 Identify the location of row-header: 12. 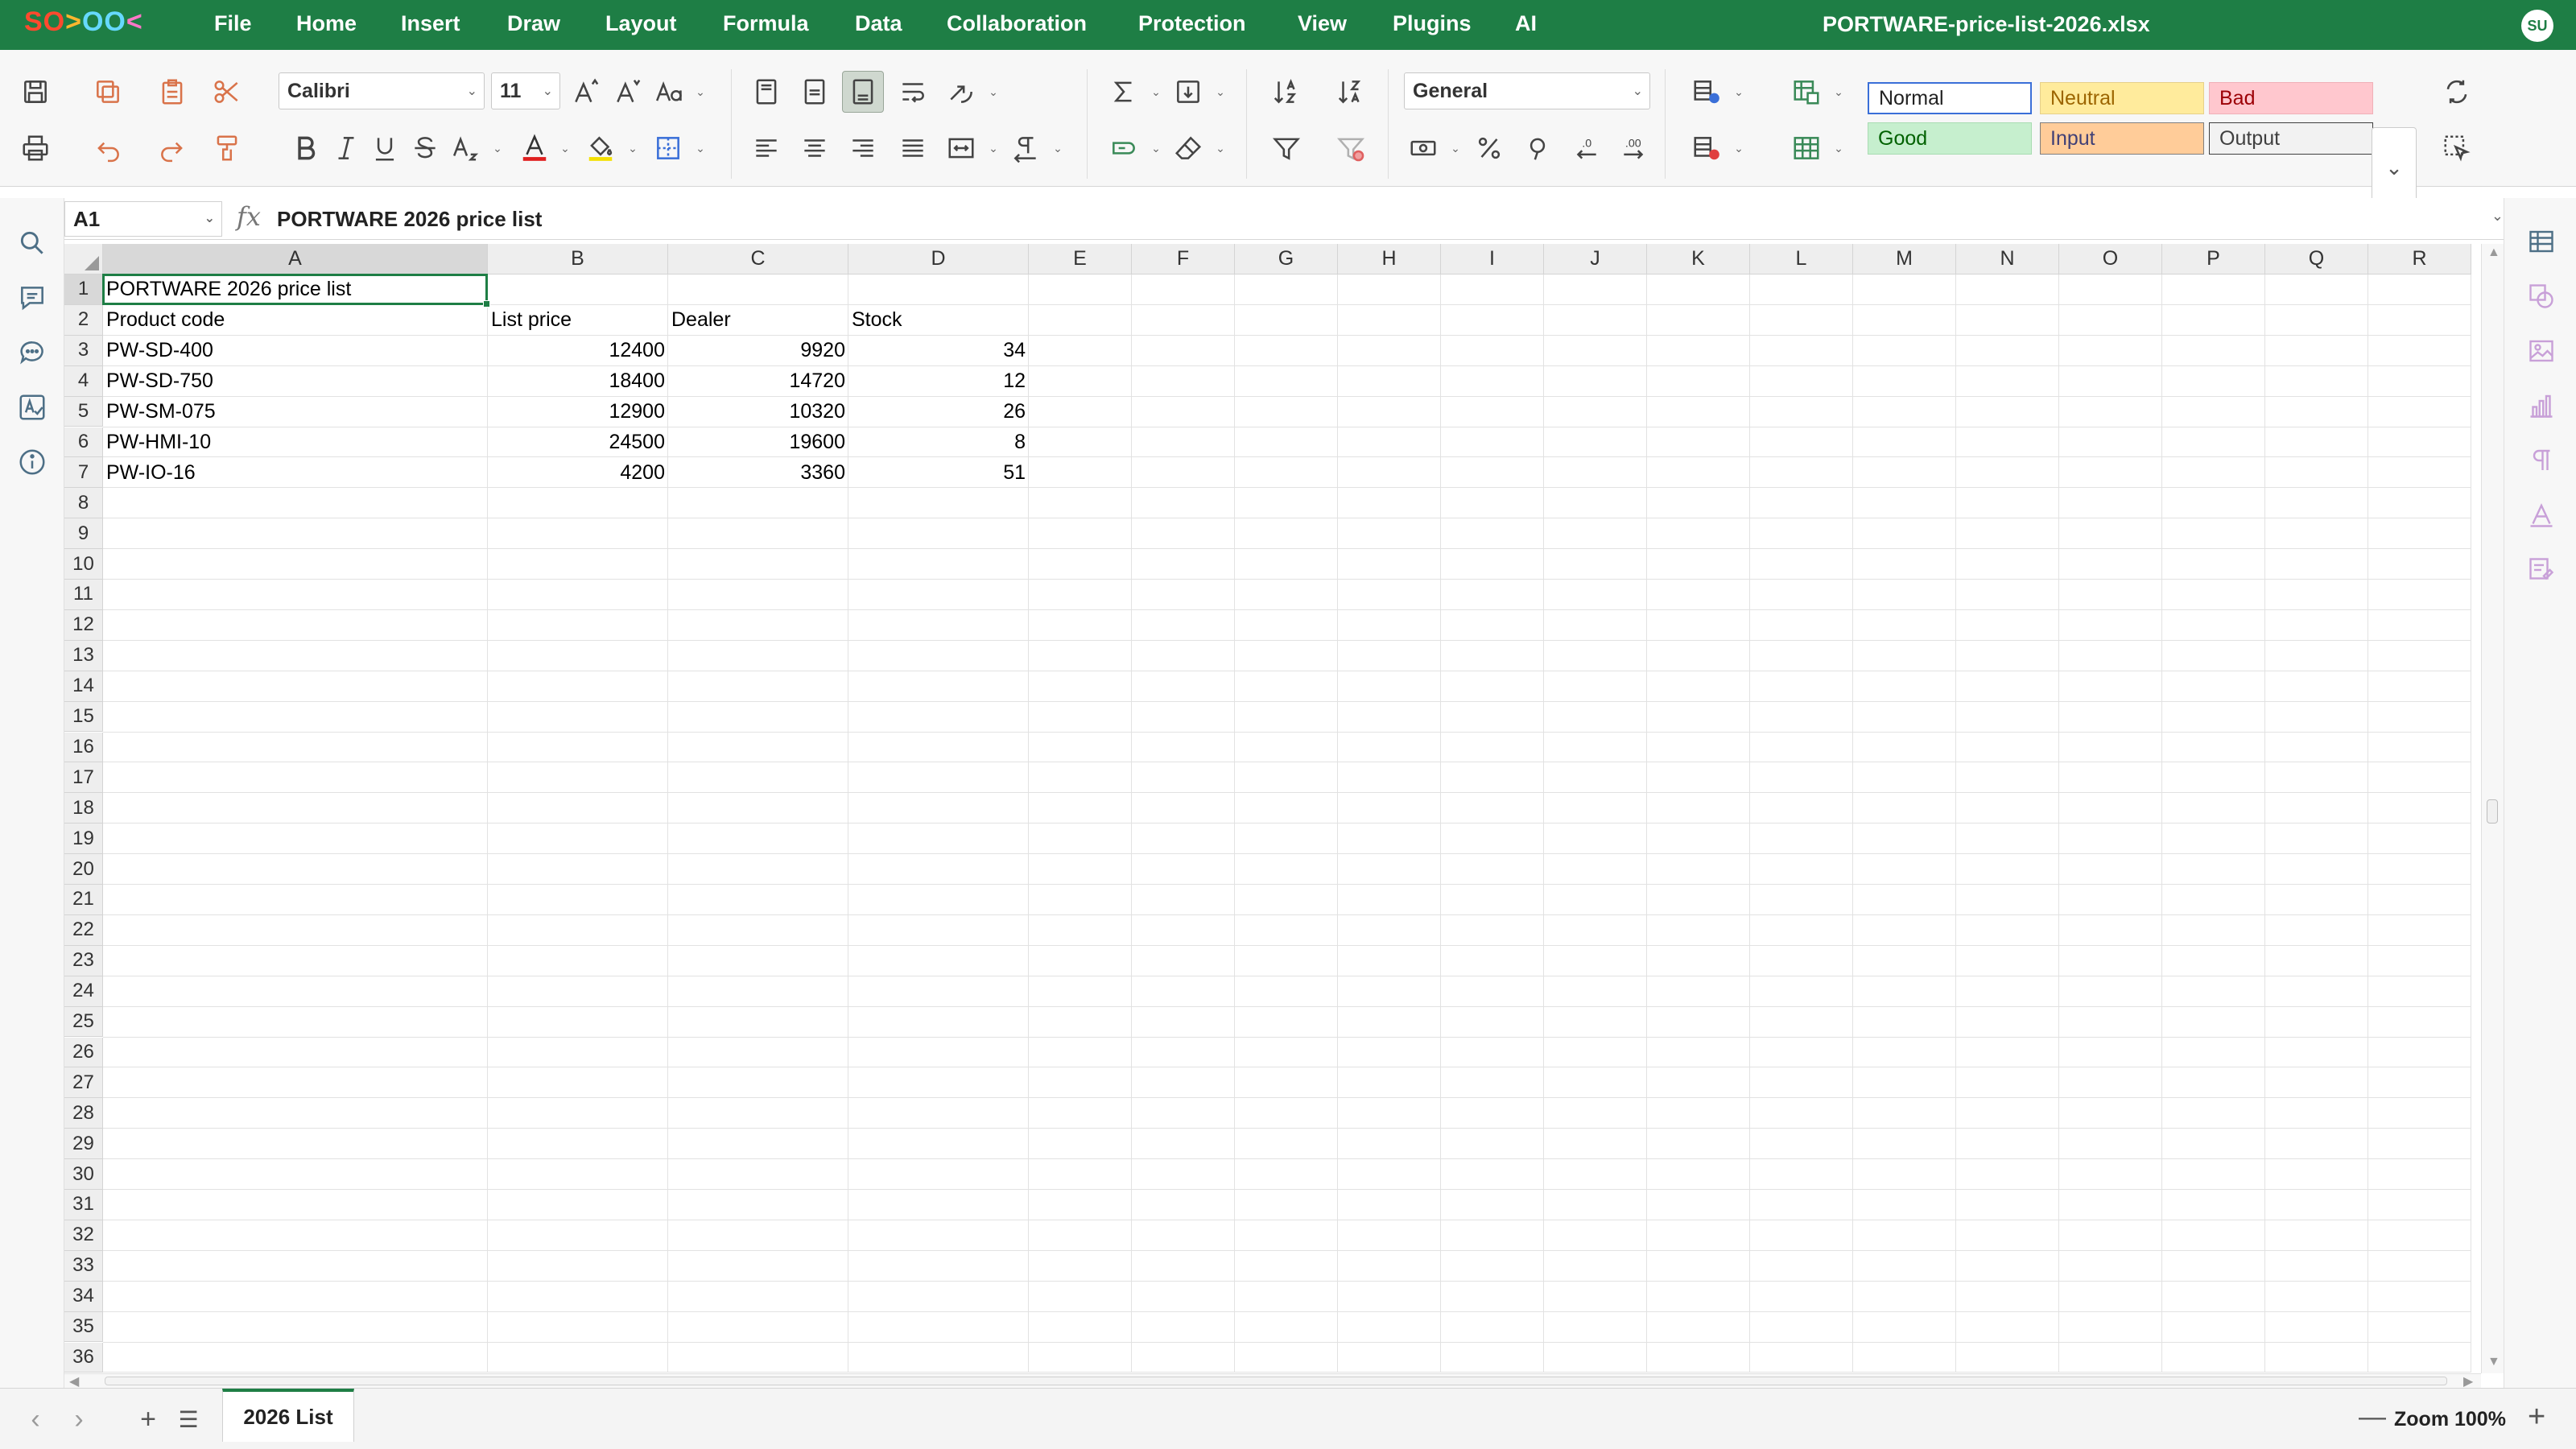
(83, 625).